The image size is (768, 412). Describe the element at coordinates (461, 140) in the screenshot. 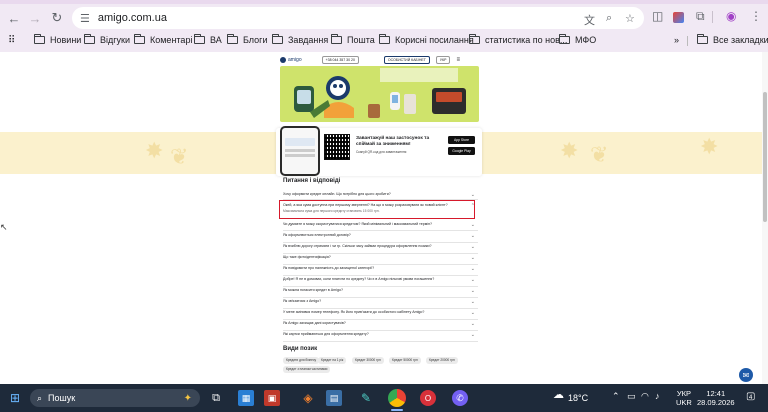

I see `app-store-badge: App Store` at that location.